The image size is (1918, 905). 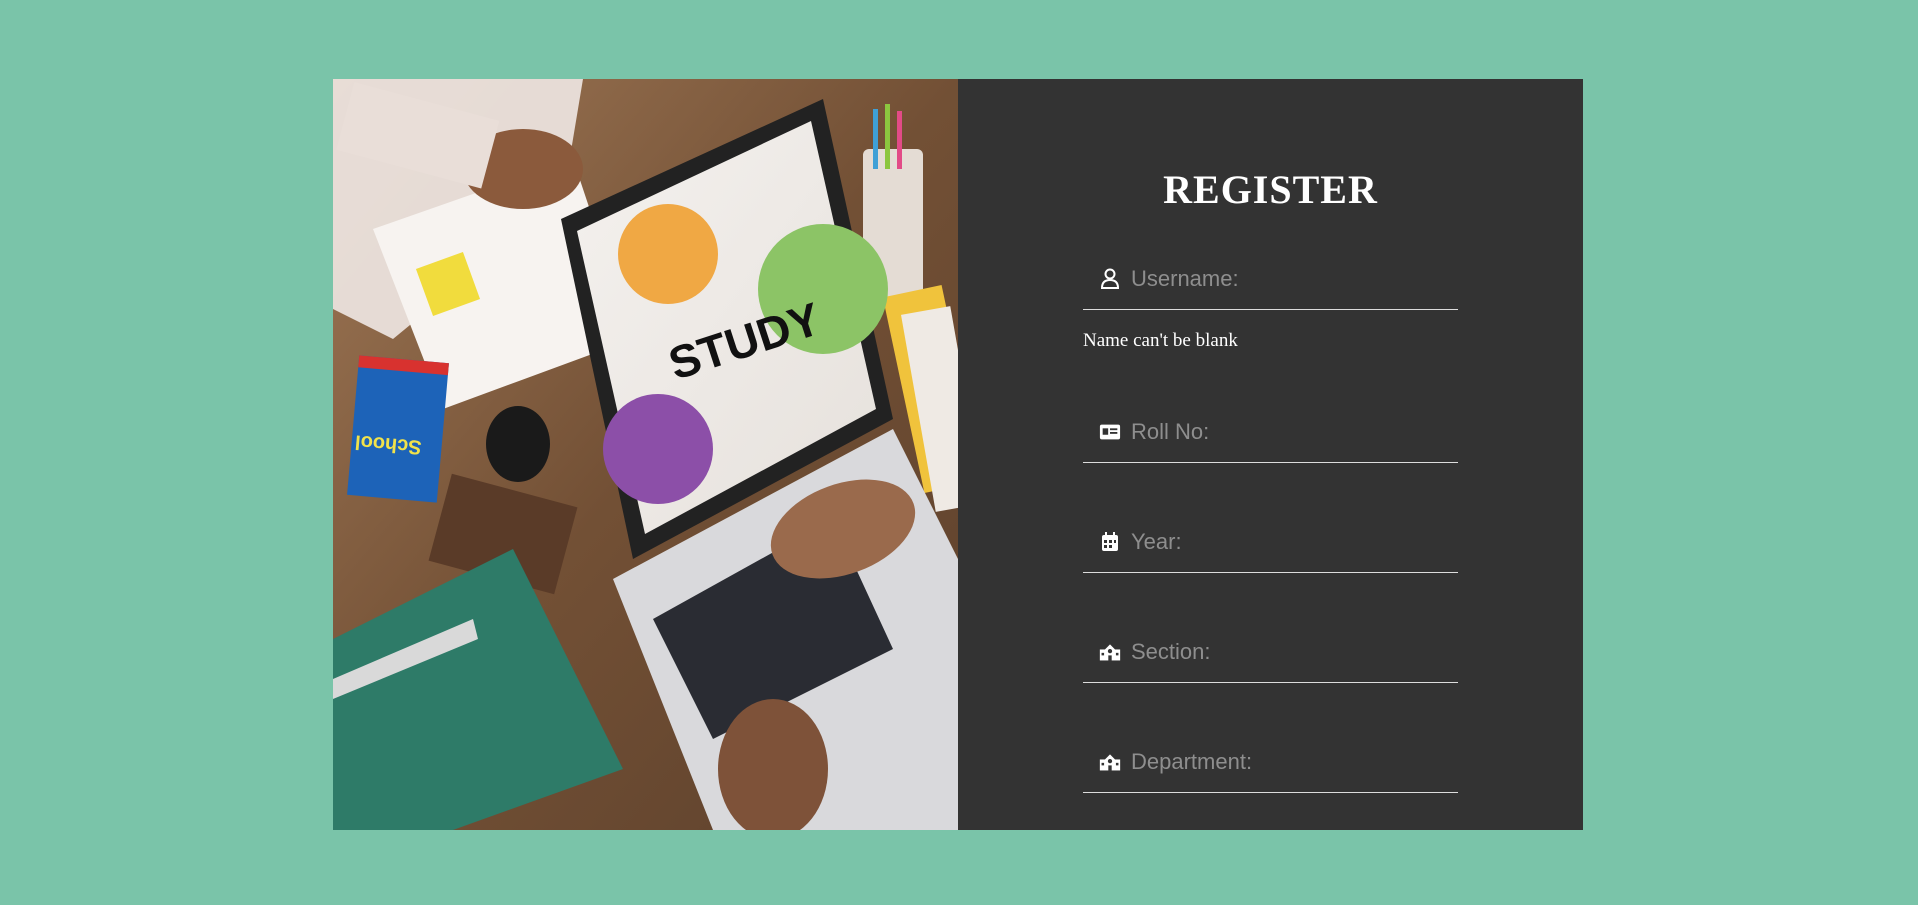 I want to click on year-input, so click(x=1294, y=542).